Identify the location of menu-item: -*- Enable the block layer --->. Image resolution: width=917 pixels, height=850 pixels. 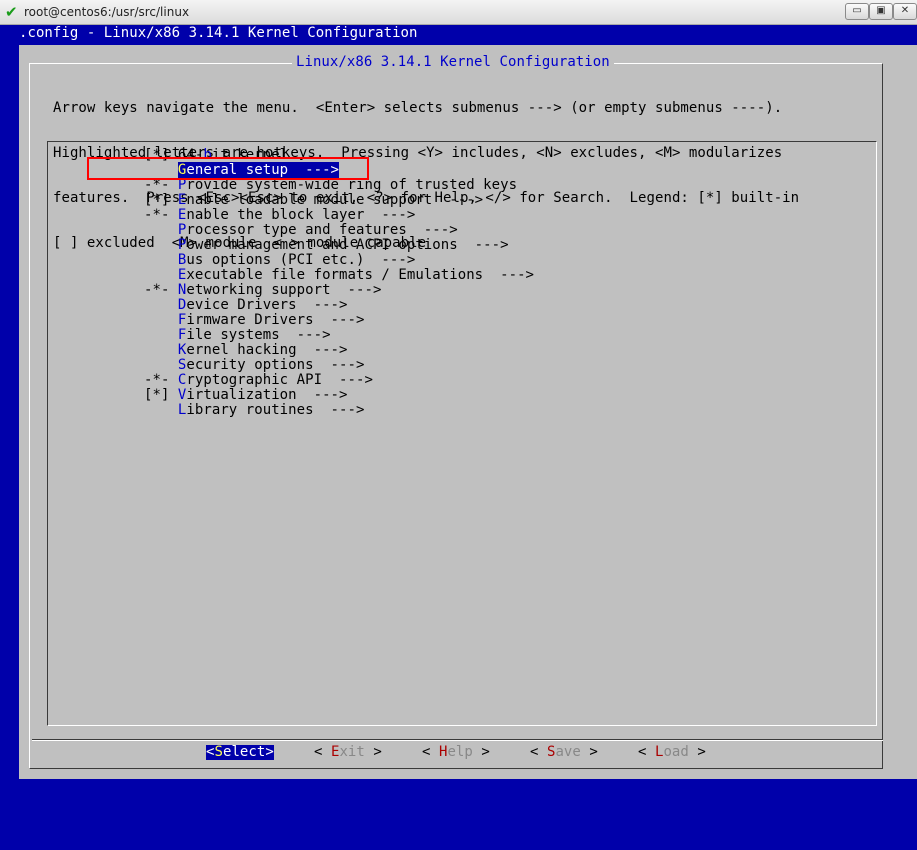
(339, 215).